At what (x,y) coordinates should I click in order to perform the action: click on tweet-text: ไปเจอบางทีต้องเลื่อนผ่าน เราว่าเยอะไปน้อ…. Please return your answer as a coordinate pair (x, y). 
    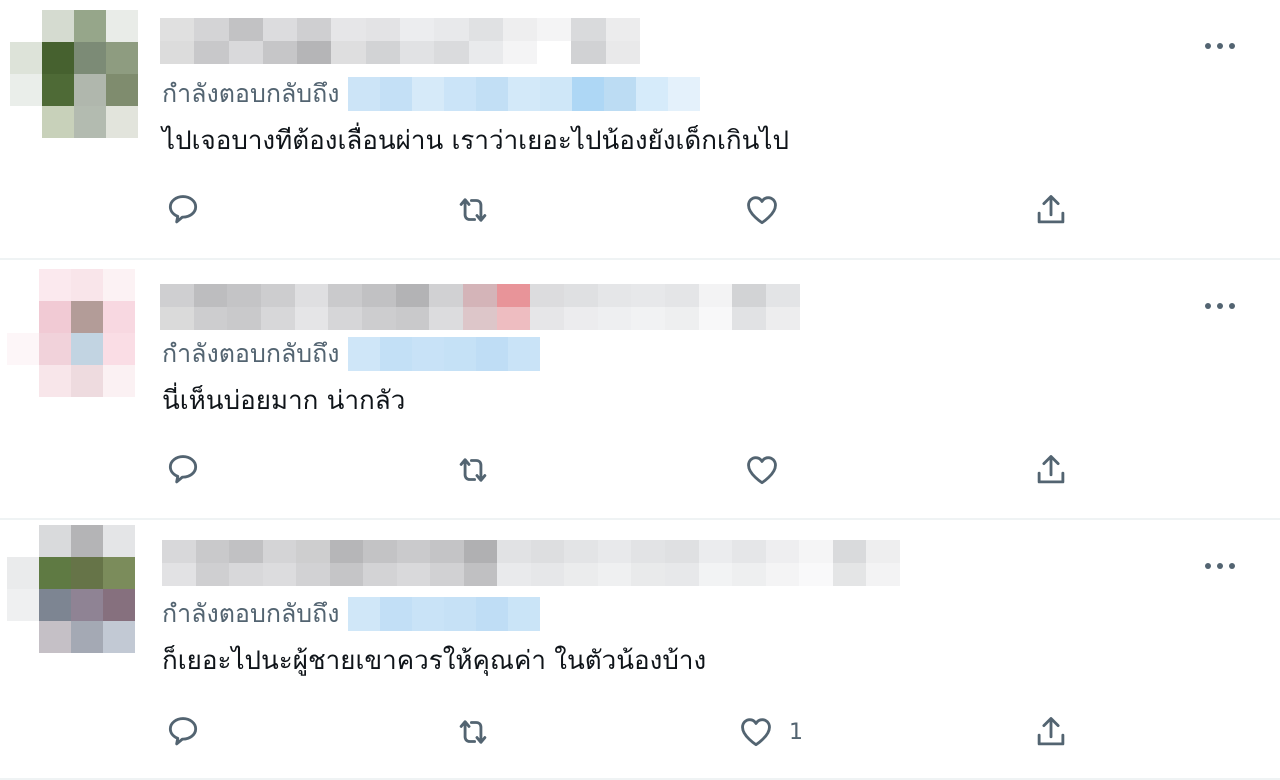
    Looking at the image, I should click on (475, 141).